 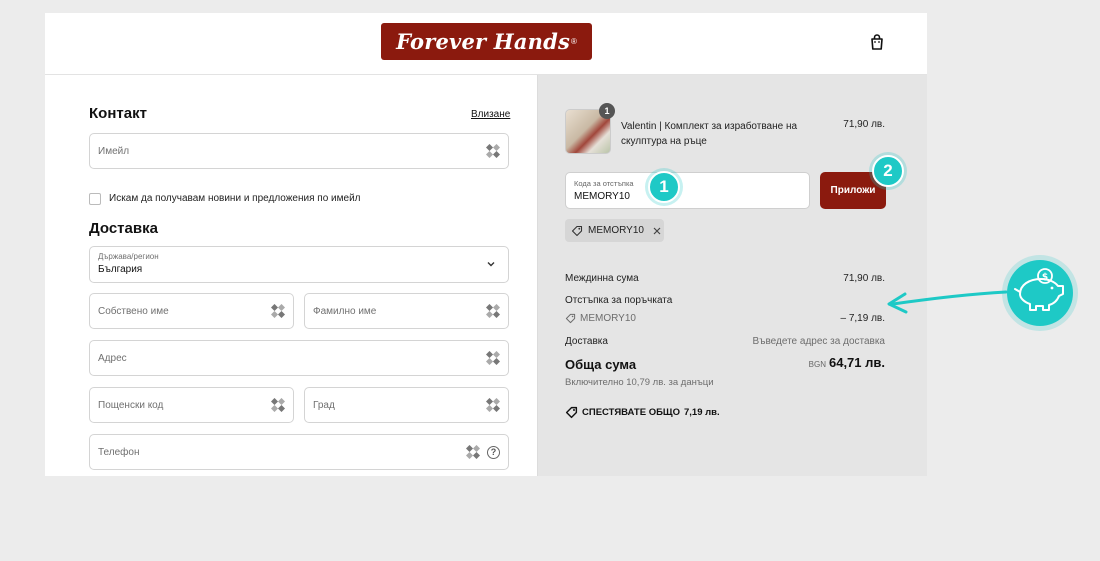 What do you see at coordinates (120, 269) in the screenshot?
I see `country-value: България` at bounding box center [120, 269].